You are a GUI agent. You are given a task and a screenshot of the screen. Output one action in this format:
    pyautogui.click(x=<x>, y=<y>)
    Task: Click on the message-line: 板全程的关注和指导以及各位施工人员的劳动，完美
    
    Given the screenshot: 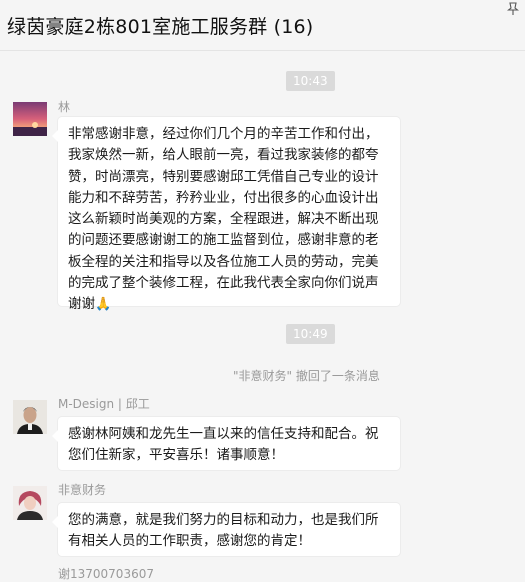 What is the action you would take?
    pyautogui.click(x=223, y=261)
    